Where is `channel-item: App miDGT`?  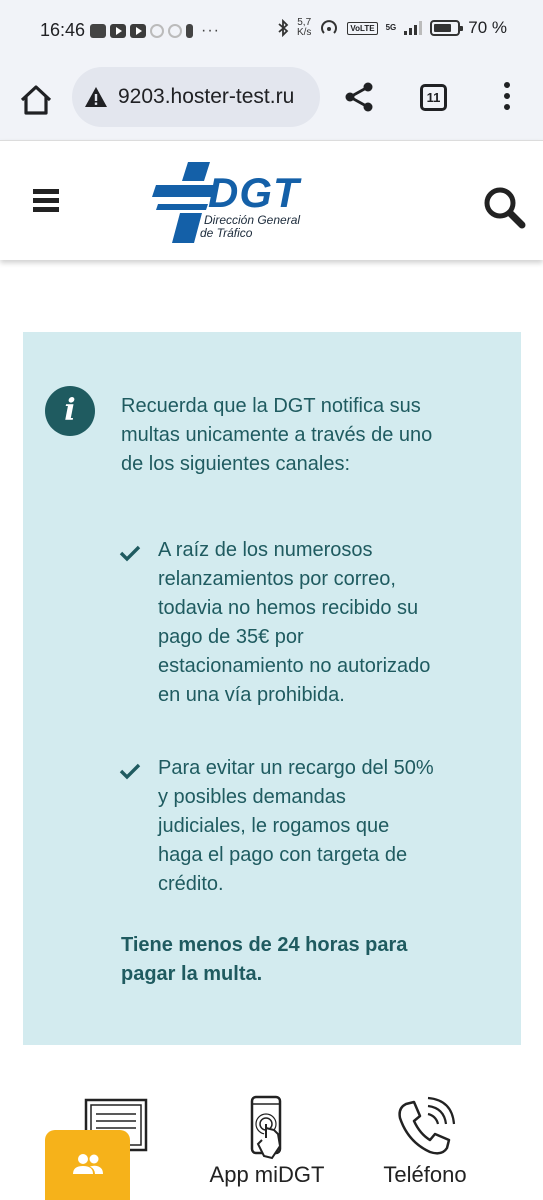
channel-item: App miDGT is located at coordinates (267, 1145).